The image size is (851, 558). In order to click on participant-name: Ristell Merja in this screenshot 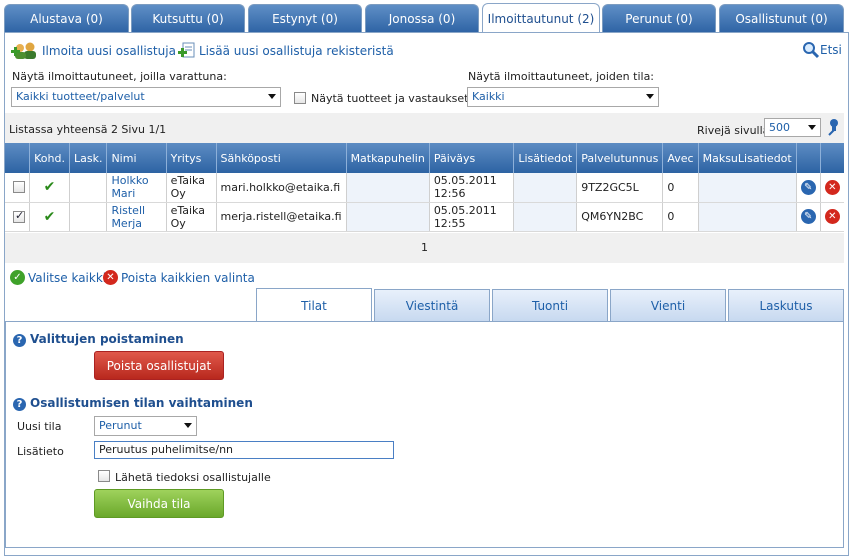, I will do `click(136, 217)`.